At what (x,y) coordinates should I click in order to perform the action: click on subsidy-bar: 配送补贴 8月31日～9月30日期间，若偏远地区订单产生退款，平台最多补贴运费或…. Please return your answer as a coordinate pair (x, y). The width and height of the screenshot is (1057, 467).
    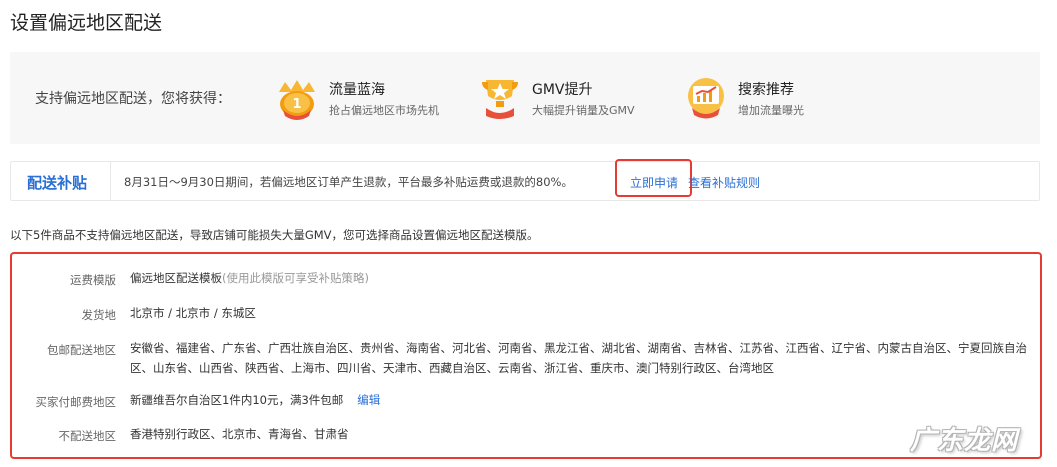
    Looking at the image, I should click on (525, 180).